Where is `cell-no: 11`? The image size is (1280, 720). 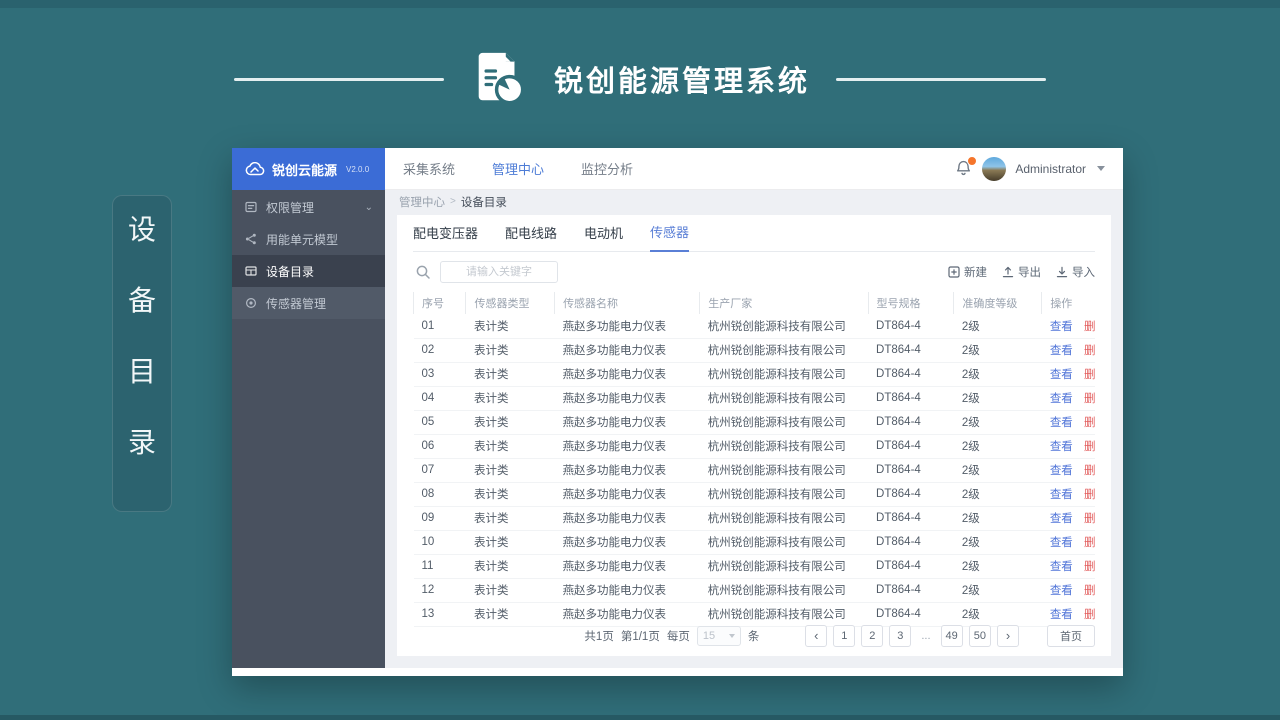
cell-no: 11 is located at coordinates (439, 566).